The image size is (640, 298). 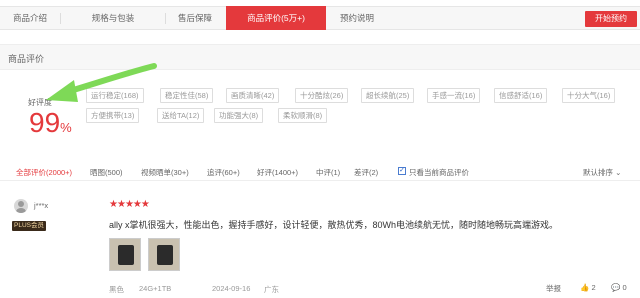 What do you see at coordinates (439, 172) in the screenshot?
I see `only-current-label: 只看当前商品评价` at bounding box center [439, 172].